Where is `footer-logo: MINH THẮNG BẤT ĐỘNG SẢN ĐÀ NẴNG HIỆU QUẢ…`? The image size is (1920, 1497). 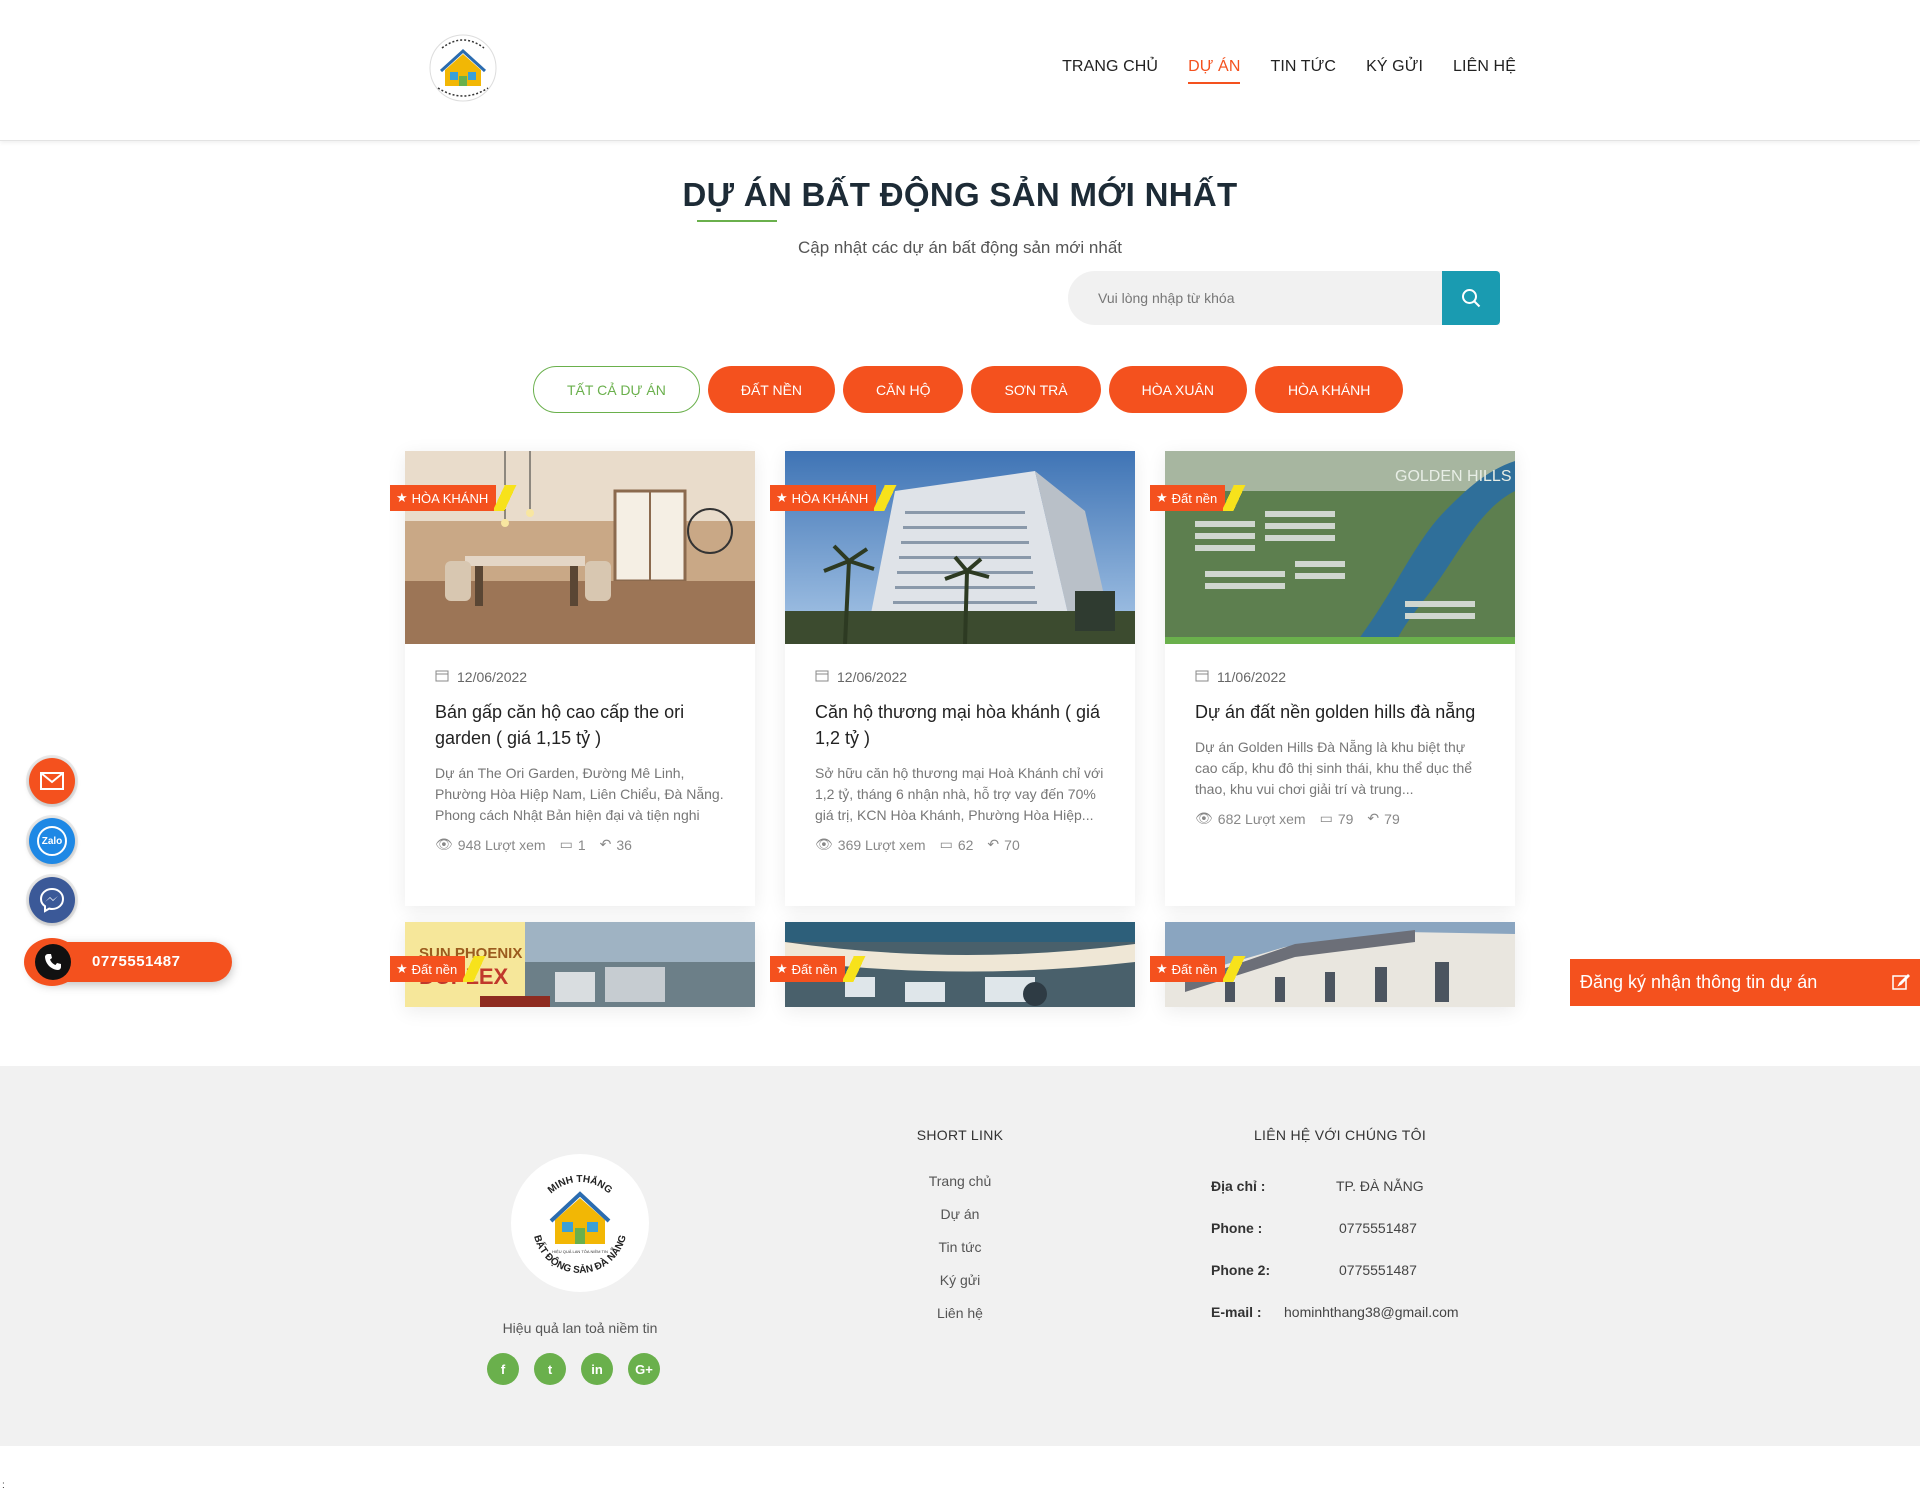 footer-logo: MINH THẮNG BẤT ĐỘNG SẢN ĐÀ NẴNG HIỆU QUẢ… is located at coordinates (580, 1223).